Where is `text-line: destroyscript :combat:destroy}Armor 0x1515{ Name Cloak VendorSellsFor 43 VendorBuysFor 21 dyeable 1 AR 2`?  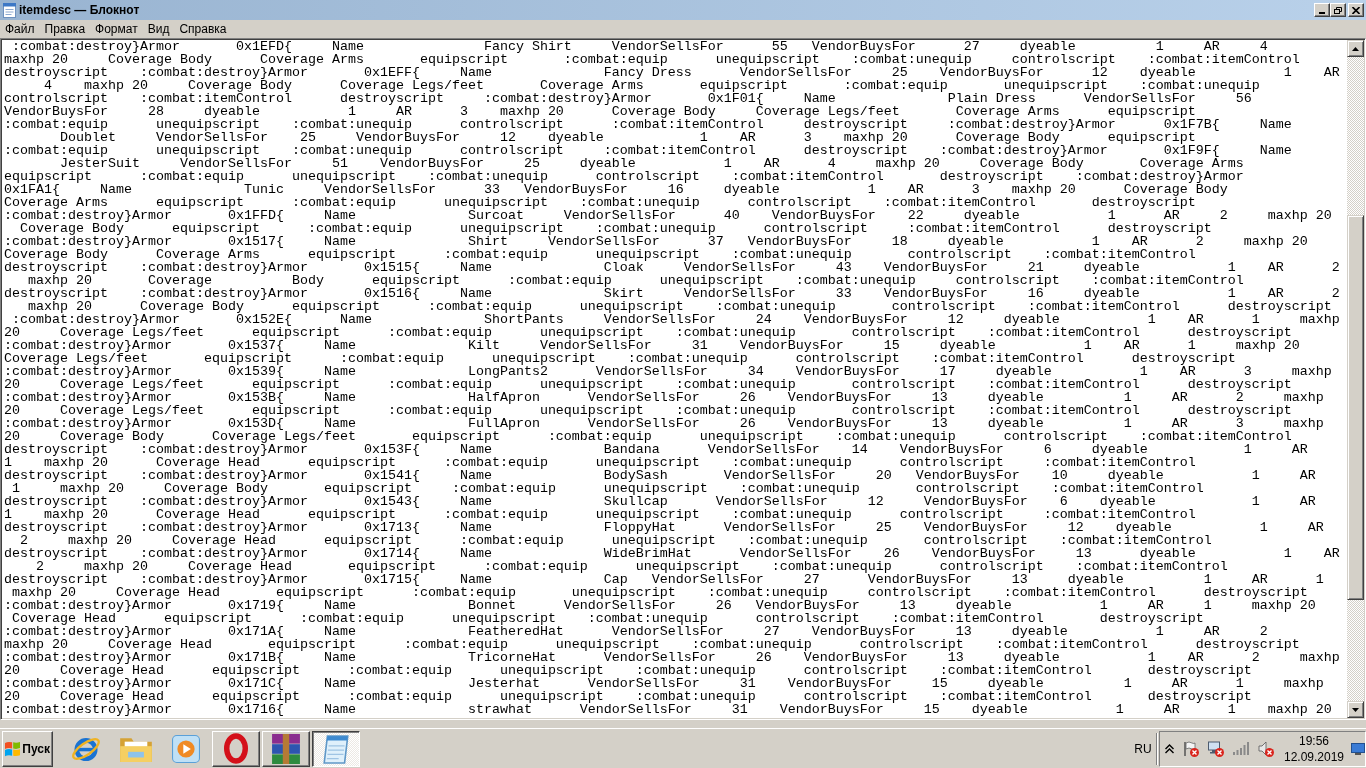
text-line: destroyscript :combat:destroy}Armor 0x1515{ Name Cloak VendorSellsFor 43 VendorBuysFor 21 dyeable 1 AR 2 is located at coordinates (672, 267).